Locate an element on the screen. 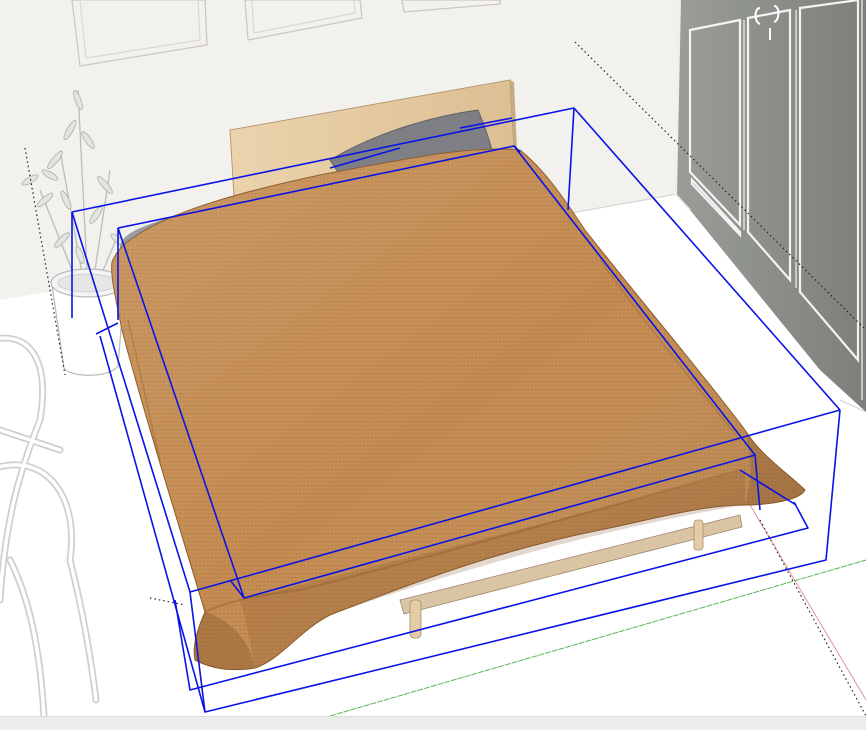 This screenshot has width=866, height=730. status-bar is located at coordinates (433, 723).